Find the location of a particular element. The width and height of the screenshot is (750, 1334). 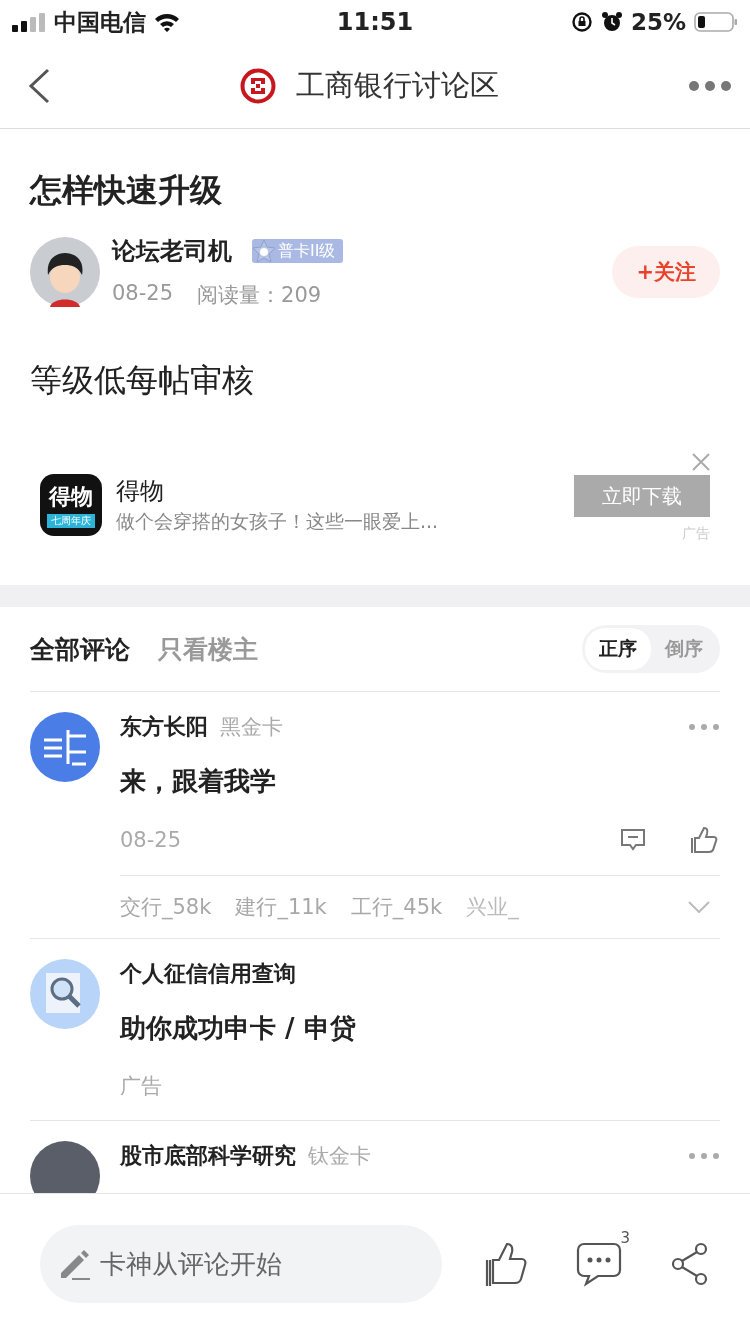

share-icon is located at coordinates (690, 1264).